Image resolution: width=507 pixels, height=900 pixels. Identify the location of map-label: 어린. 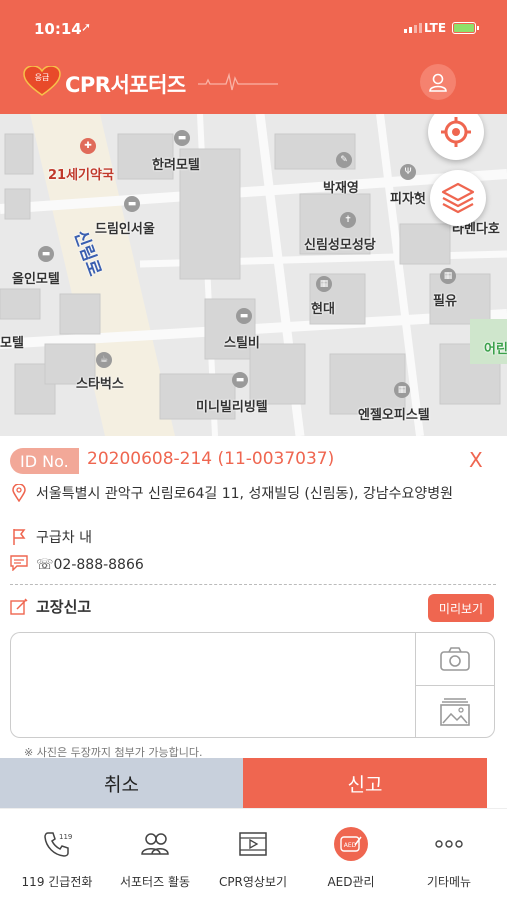
(495, 349).